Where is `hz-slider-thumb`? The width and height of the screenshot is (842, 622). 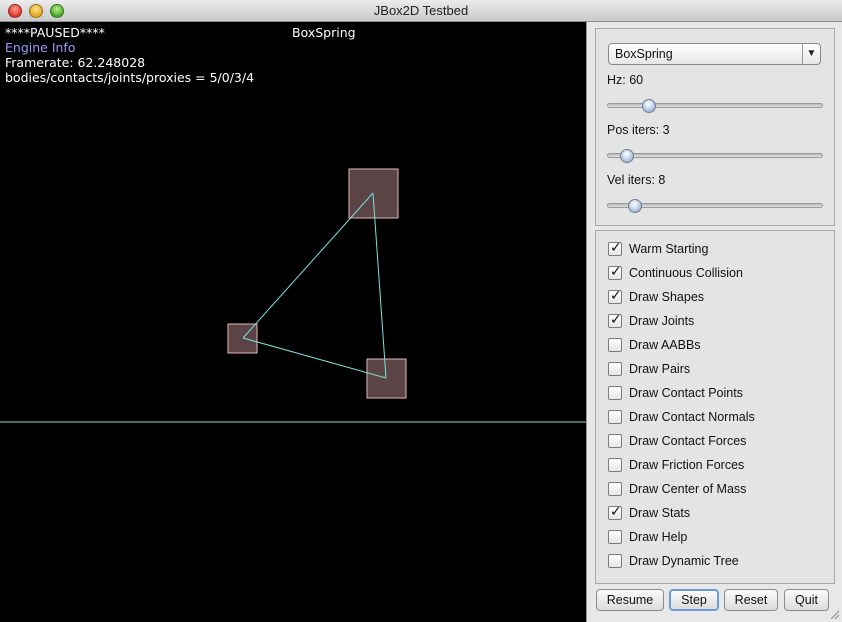 hz-slider-thumb is located at coordinates (649, 106).